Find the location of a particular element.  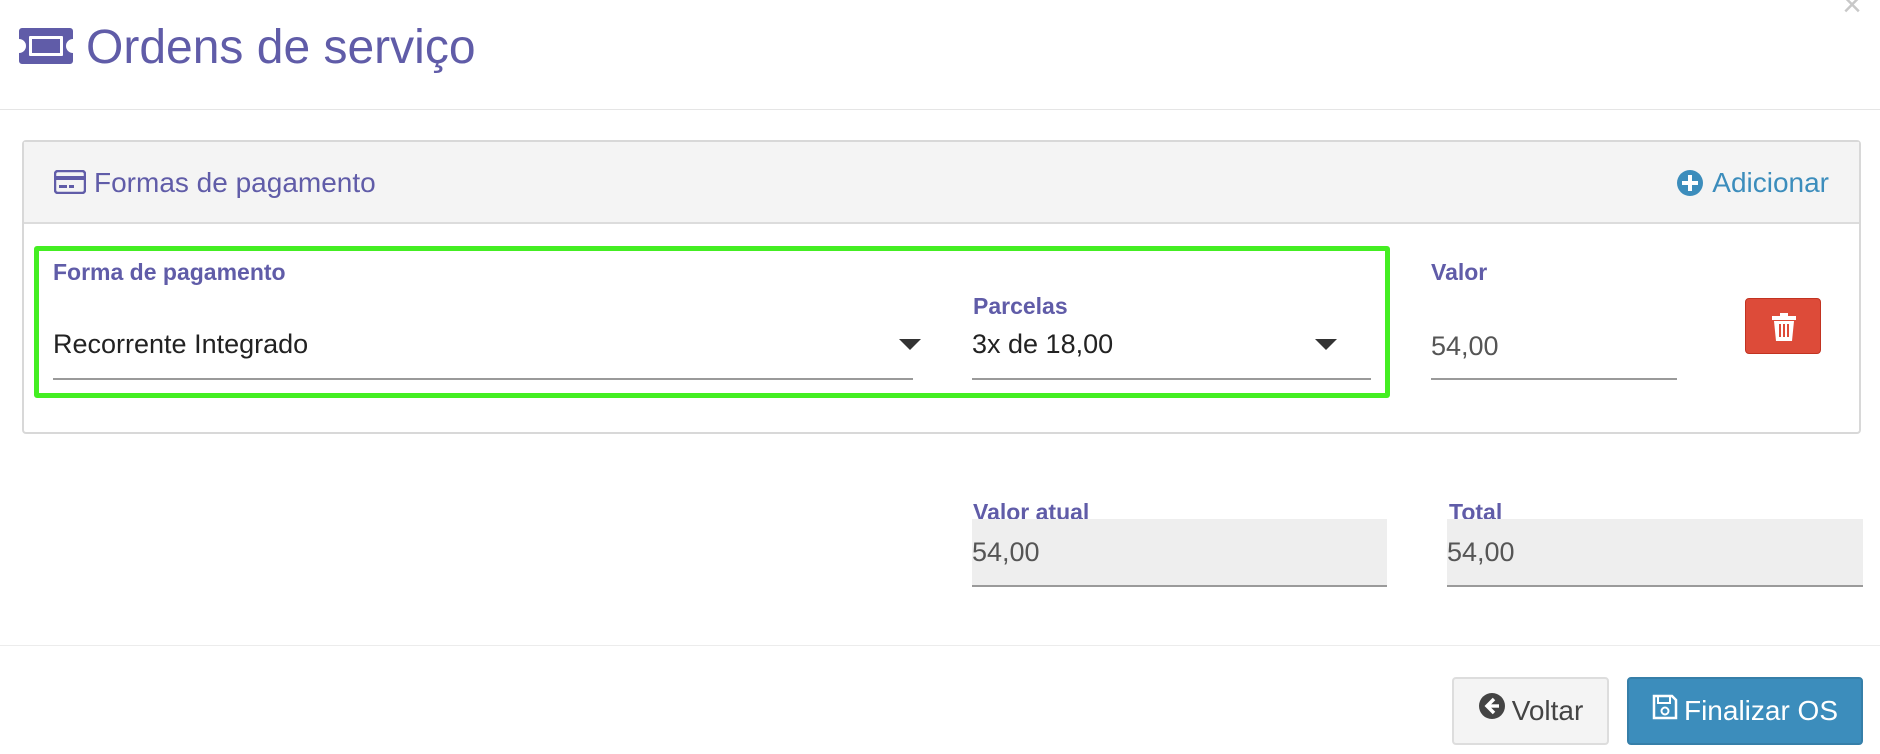

modal-header: Ordens de serviço × is located at coordinates (940, 55).